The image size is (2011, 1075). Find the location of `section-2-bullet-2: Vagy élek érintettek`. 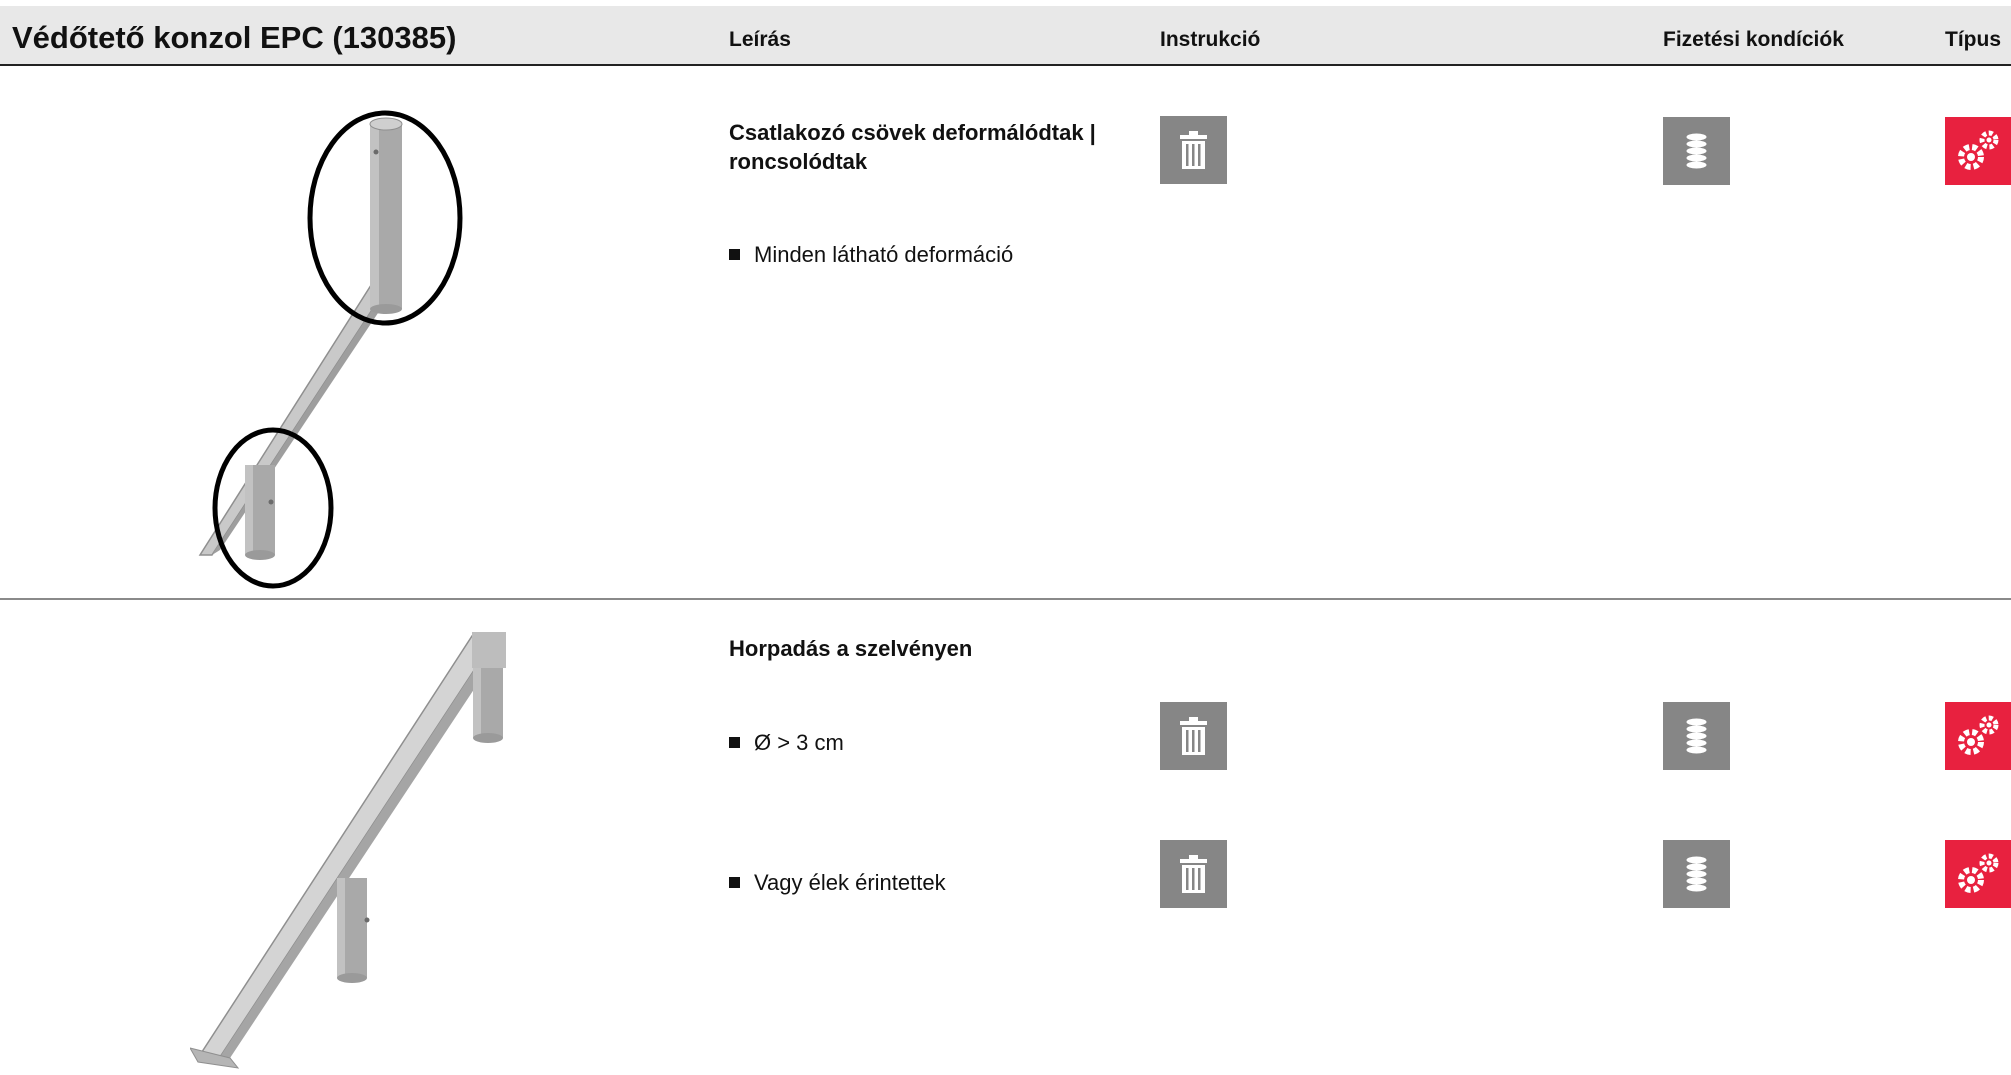

section-2-bullet-2: Vagy élek érintettek is located at coordinates (837, 883).